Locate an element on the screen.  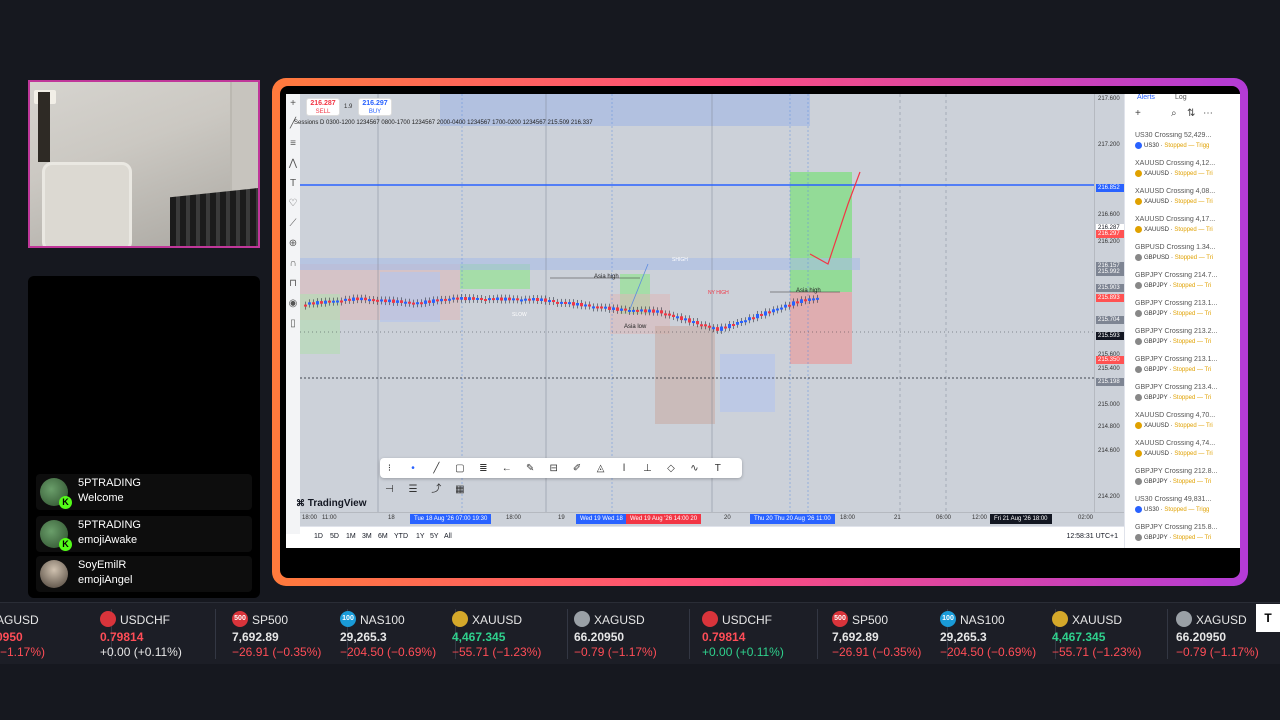
ticker-symbol: AGUSD is located at coordinates (19, 620).